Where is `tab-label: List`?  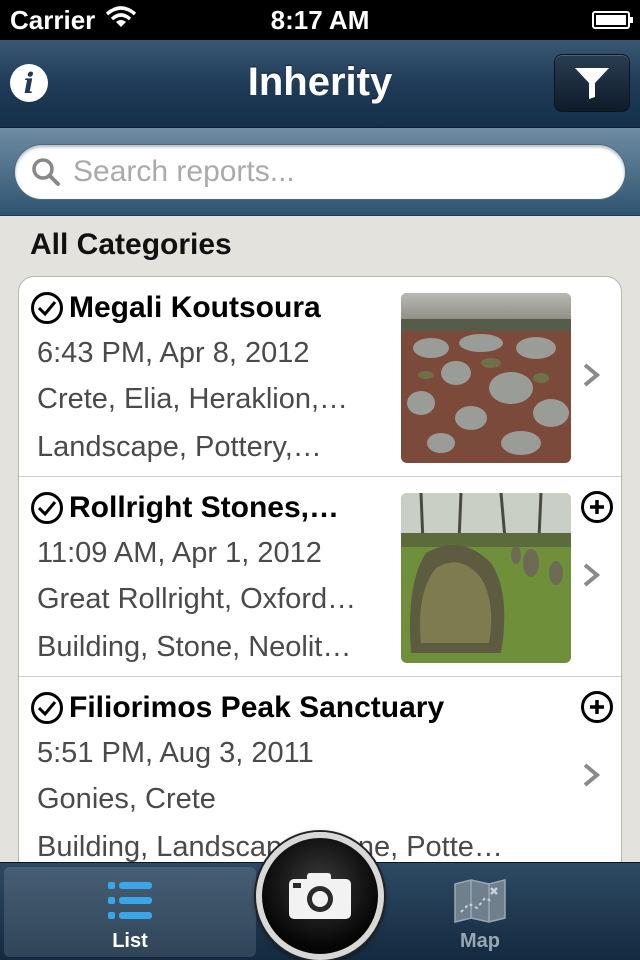 tab-label: List is located at coordinates (130, 941).